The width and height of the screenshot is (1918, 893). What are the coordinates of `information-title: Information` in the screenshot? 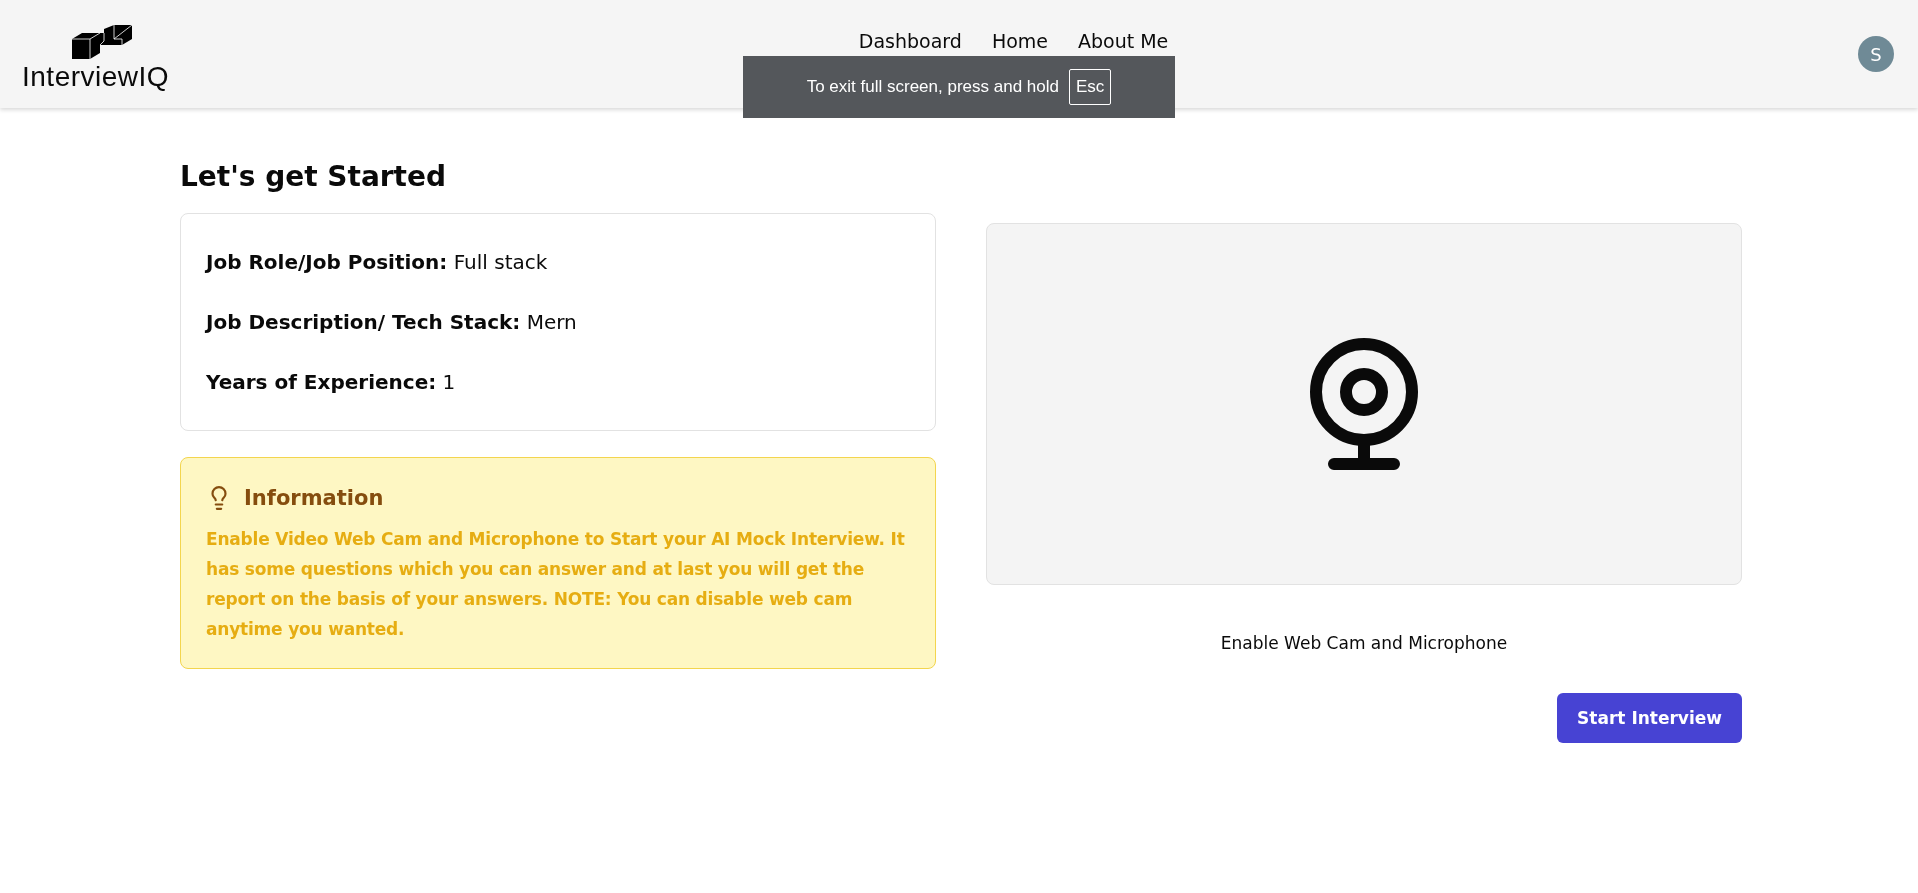 It's located at (314, 498).